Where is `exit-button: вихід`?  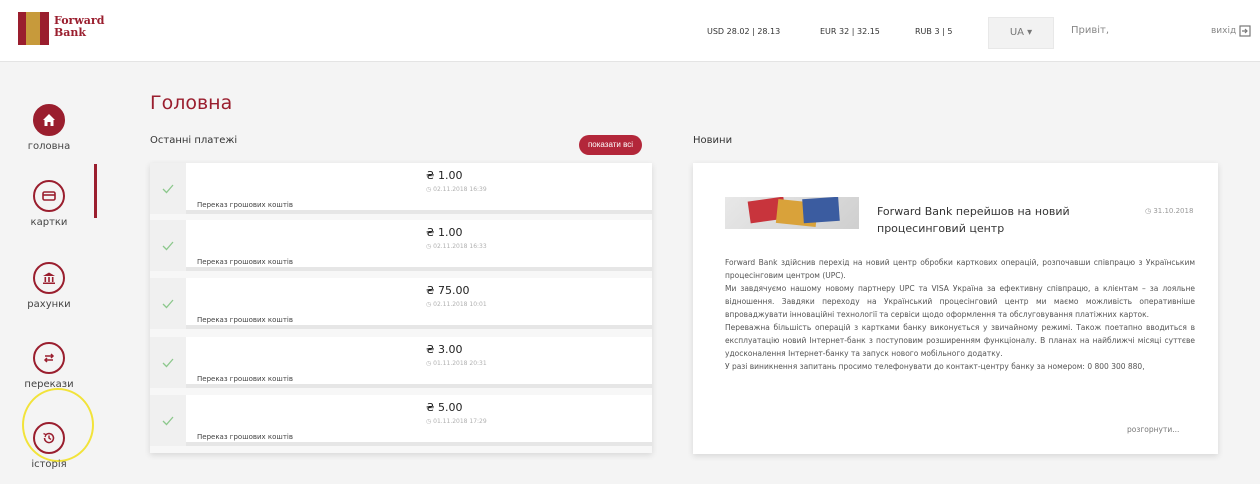
exit-button: вихід is located at coordinates (1231, 31).